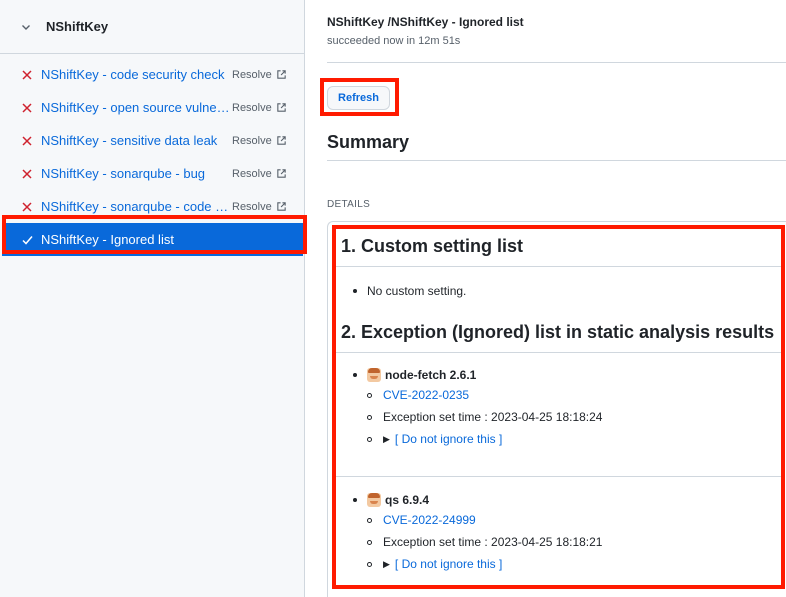 The width and height of the screenshot is (786, 597). Describe the element at coordinates (136, 206) in the screenshot. I see `job-name: NShiftKey - sonarqube - code smell` at that location.